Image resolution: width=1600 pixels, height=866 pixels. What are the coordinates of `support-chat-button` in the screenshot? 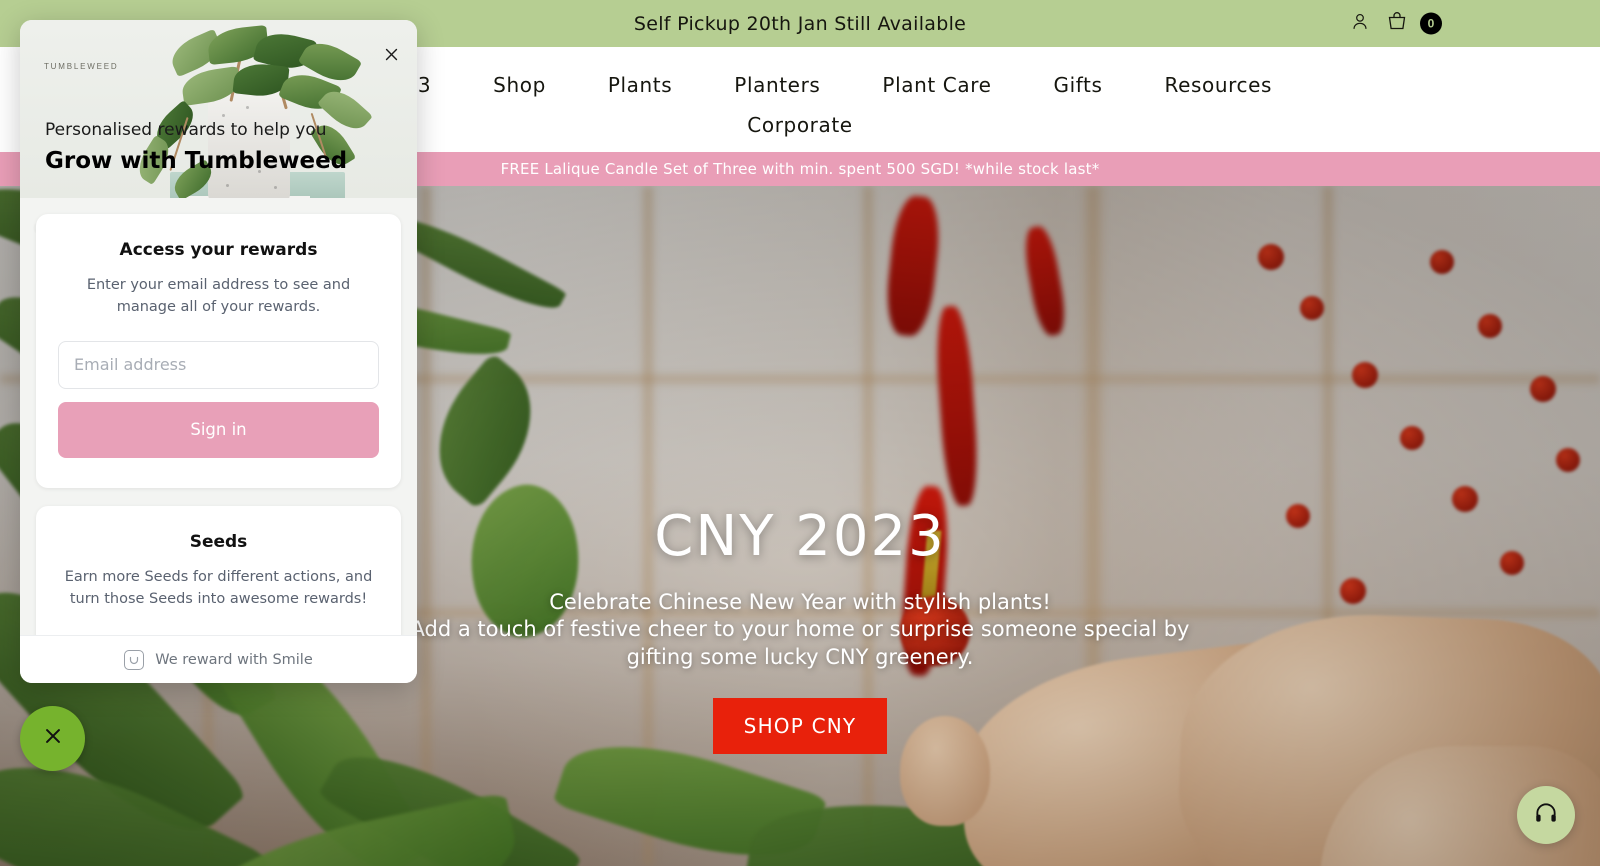 It's located at (1546, 815).